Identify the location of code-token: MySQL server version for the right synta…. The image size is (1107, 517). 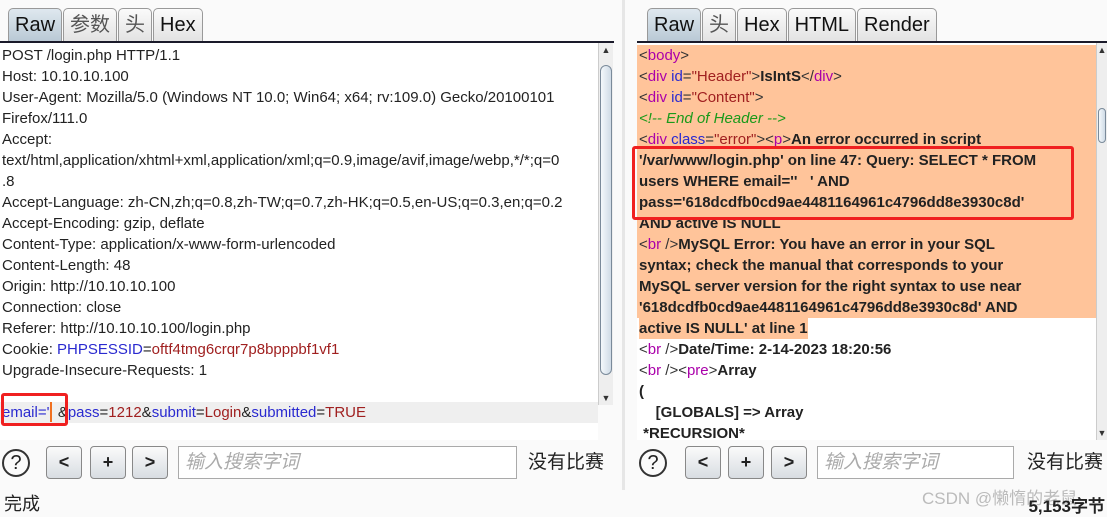
(830, 286).